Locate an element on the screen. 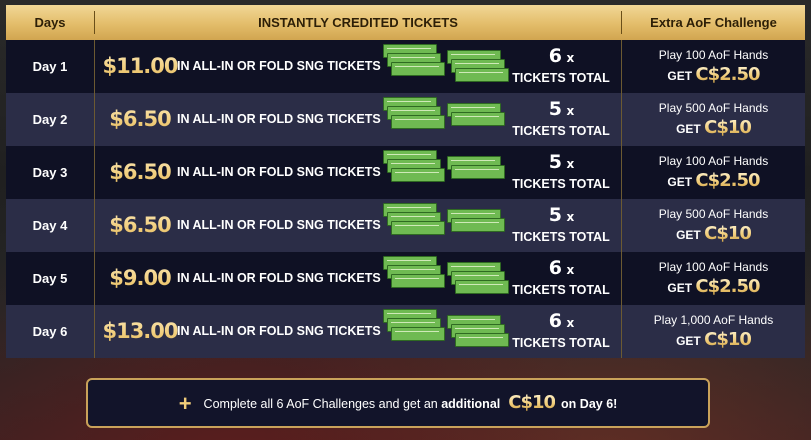 Image resolution: width=811 pixels, height=440 pixels. challenge-requirement: Play 1,000 AoF Hands is located at coordinates (713, 320).